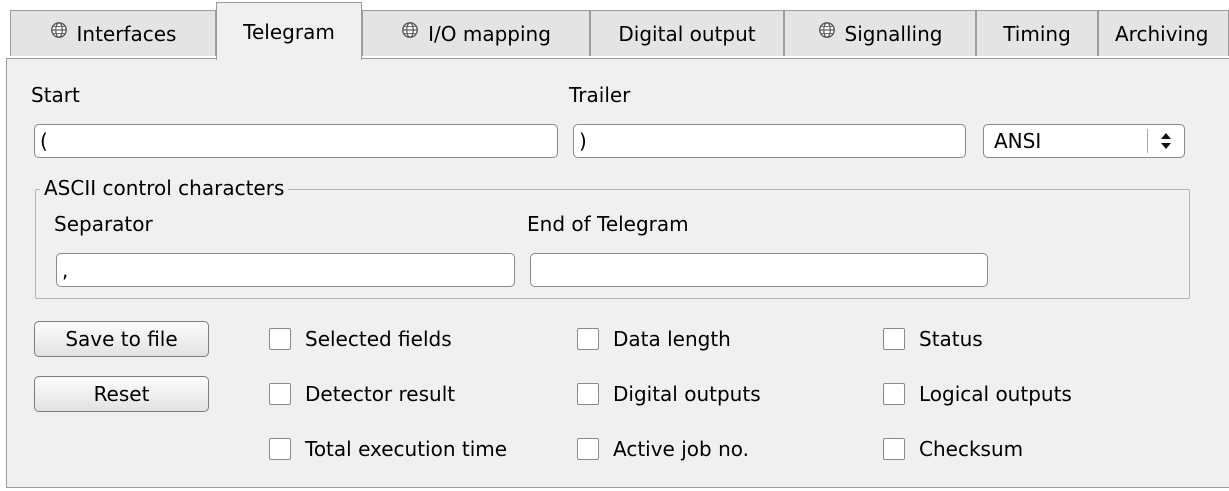 This screenshot has width=1229, height=491. What do you see at coordinates (1084, 141) in the screenshot?
I see `encoding-select: ANSI` at bounding box center [1084, 141].